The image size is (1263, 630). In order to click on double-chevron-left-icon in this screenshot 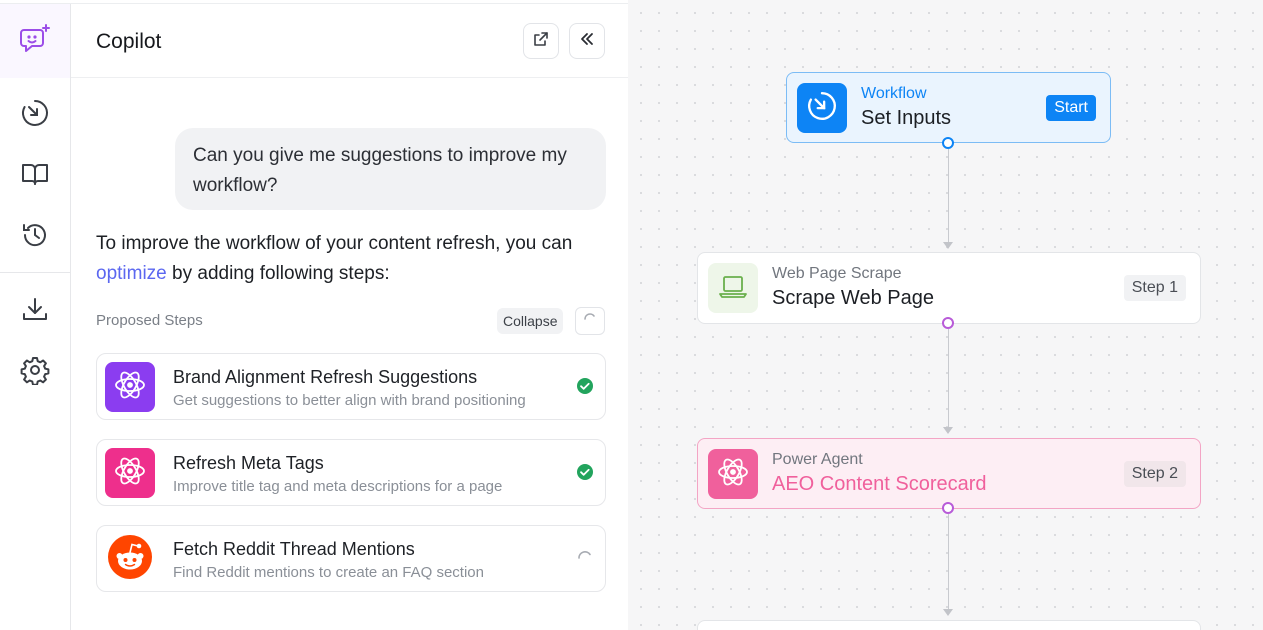, I will do `click(587, 41)`.